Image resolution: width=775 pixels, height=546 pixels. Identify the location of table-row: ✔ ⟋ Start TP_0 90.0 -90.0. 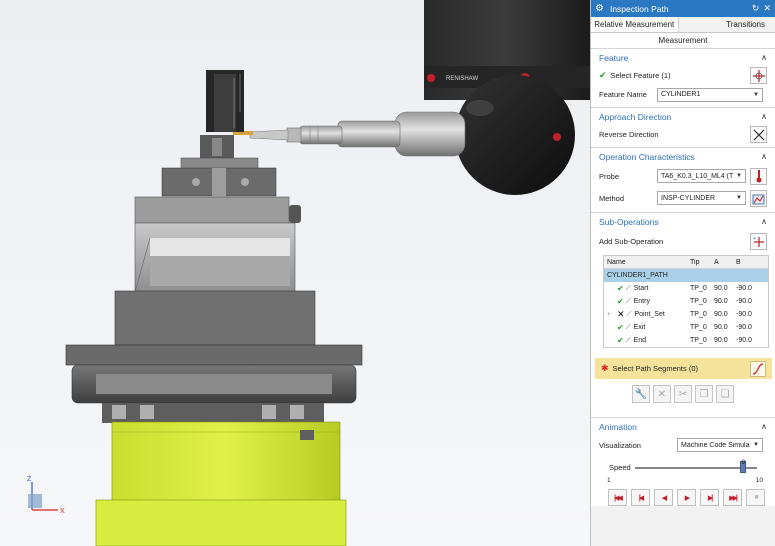
(686, 288).